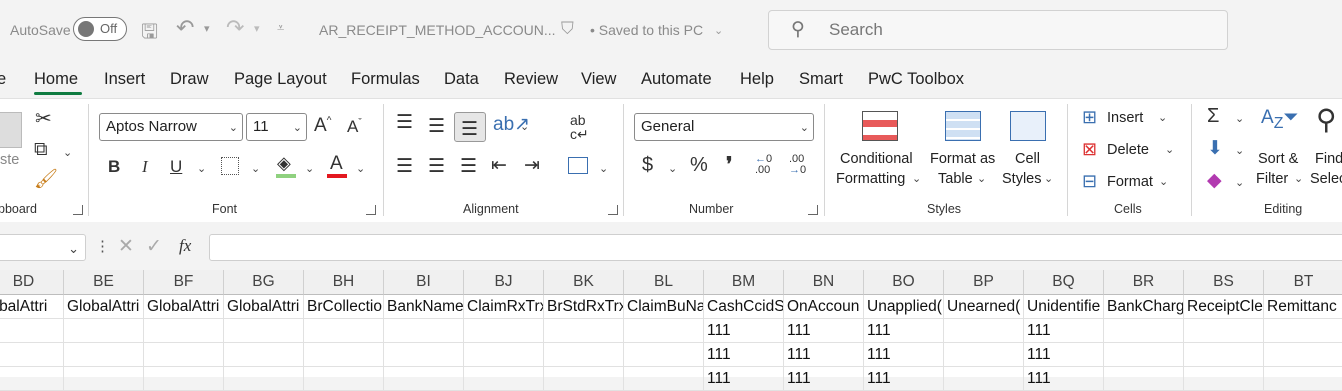 Image resolution: width=1342 pixels, height=391 pixels. I want to click on header-cell: ClaimRxTrx, so click(504, 307).